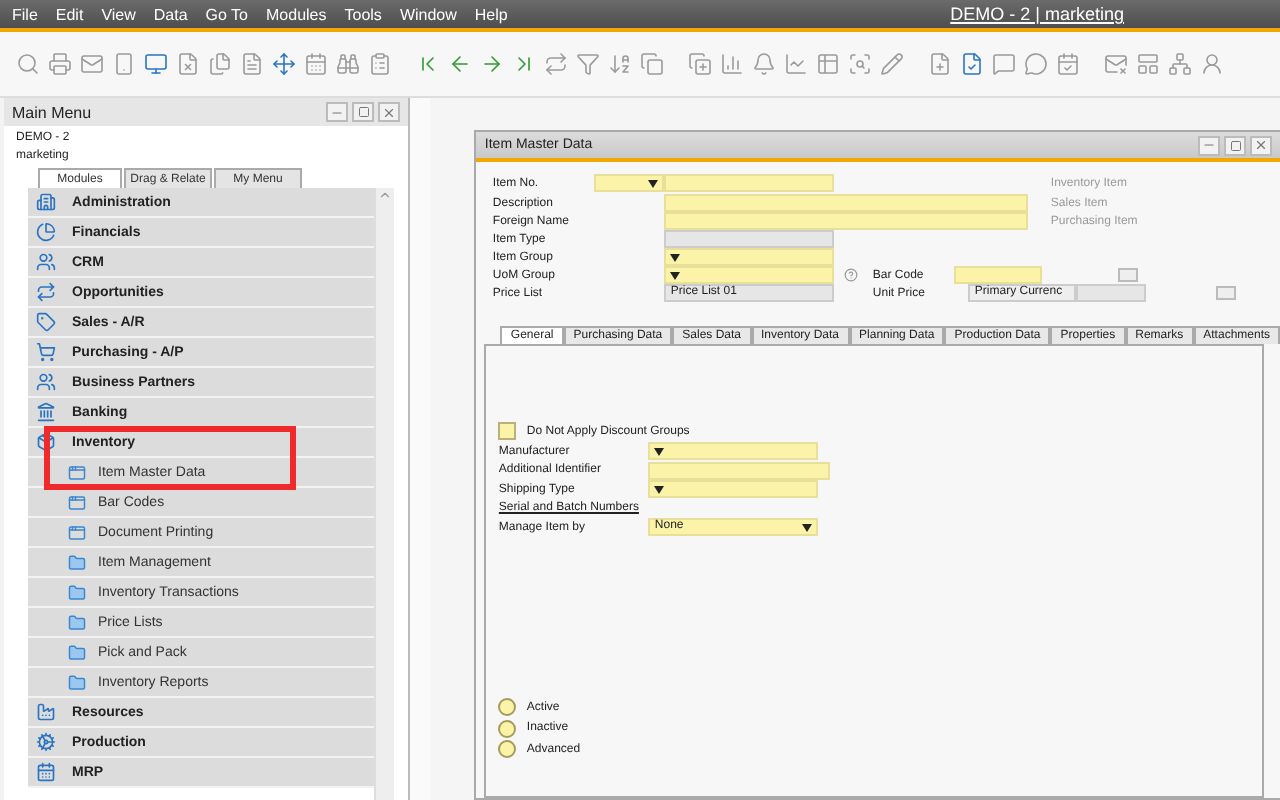 The image size is (1280, 800). I want to click on line-chart-icon, so click(796, 64).